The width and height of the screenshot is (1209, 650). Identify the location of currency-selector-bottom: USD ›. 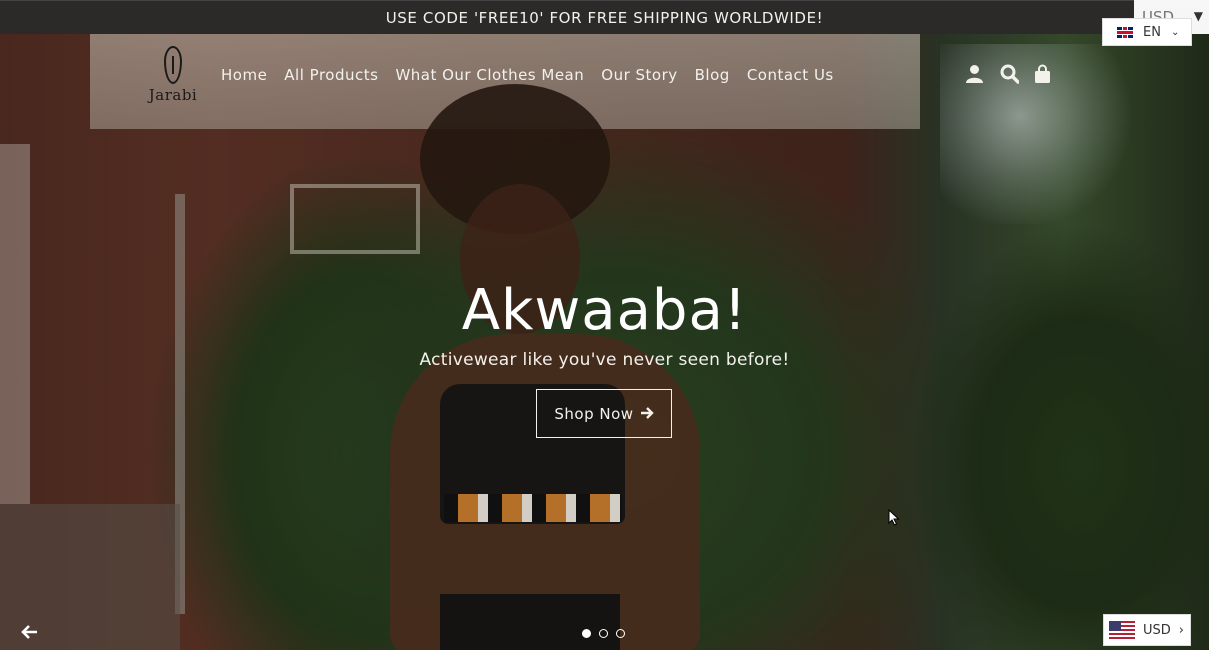
(1147, 630).